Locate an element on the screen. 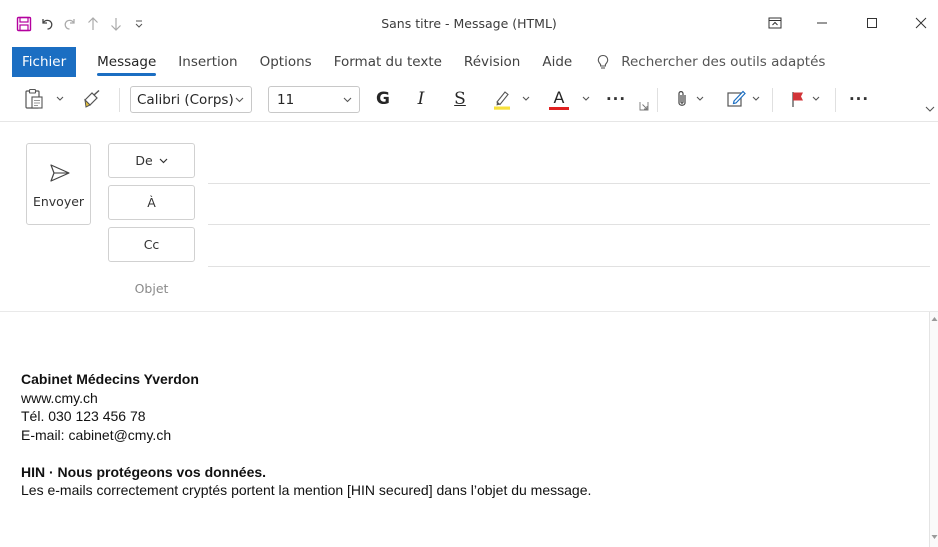 The image size is (938, 547). format-painter-button is located at coordinates (92, 99).